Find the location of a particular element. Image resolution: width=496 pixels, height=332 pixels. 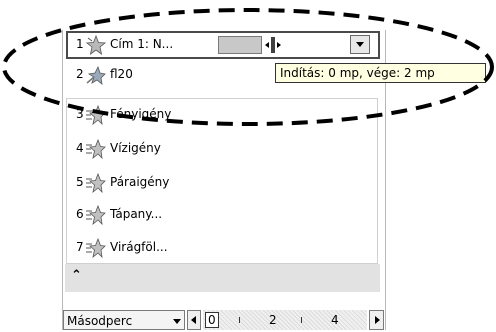

time-units-dropdown: Másodperc is located at coordinates (124, 320).